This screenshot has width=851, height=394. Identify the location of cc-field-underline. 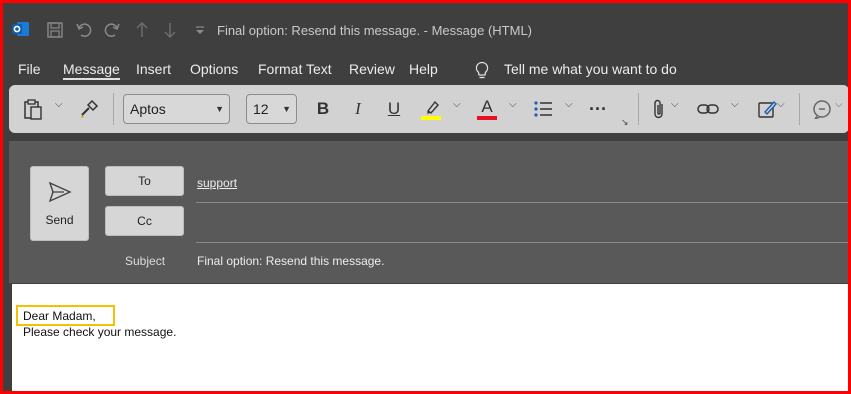
(522, 242).